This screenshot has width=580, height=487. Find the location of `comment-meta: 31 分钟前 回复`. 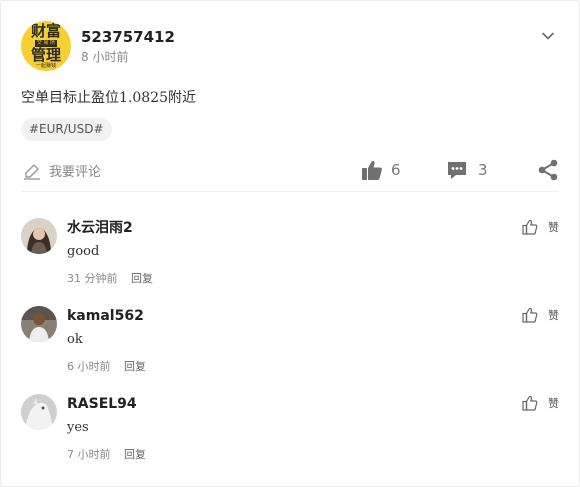

comment-meta: 31 分钟前 回复 is located at coordinates (110, 279).